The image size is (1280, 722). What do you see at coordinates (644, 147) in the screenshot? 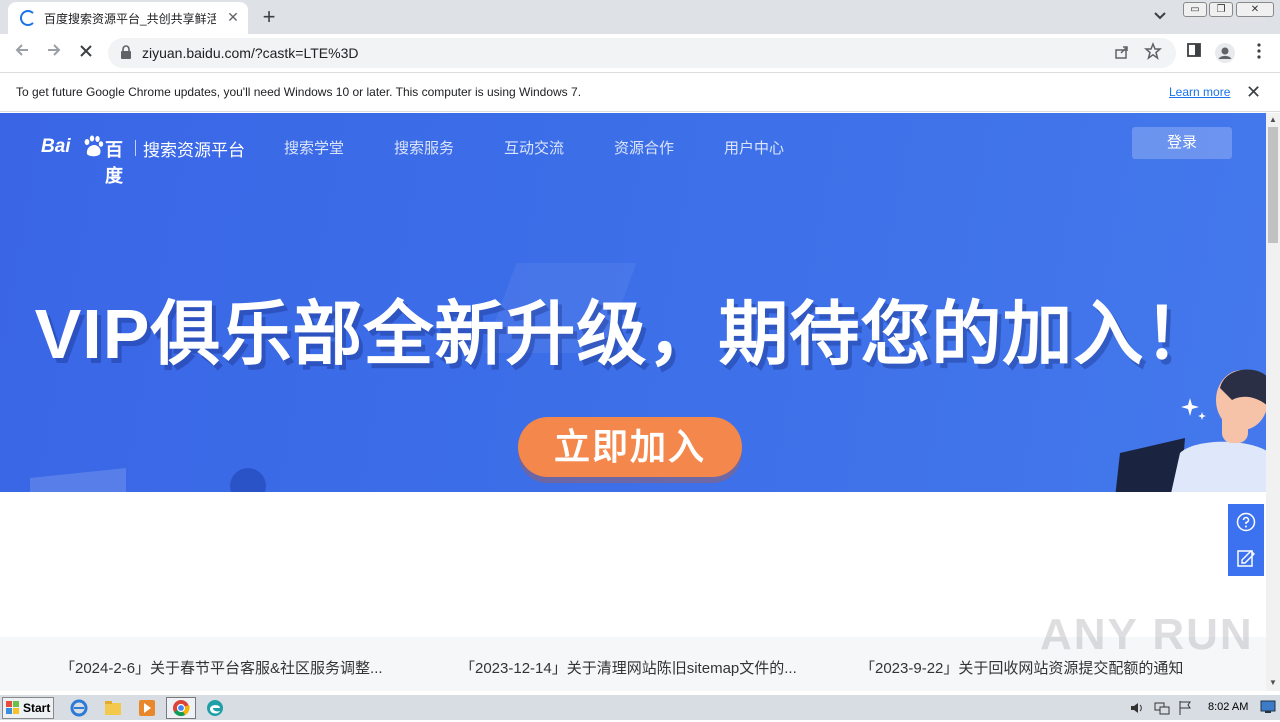
I see `nav-item-cooperation: 资源合作` at bounding box center [644, 147].